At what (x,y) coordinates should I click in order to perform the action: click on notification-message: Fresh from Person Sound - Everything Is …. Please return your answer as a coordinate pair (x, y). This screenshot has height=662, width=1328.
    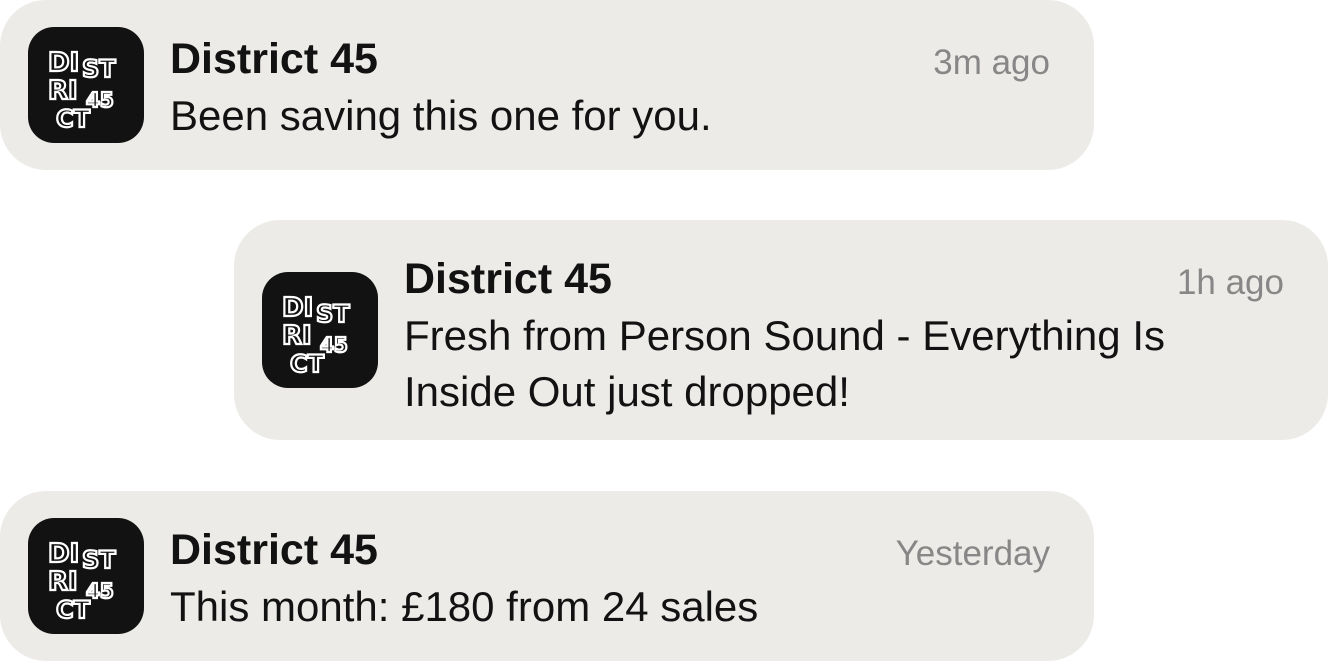
    Looking at the image, I should click on (784, 363).